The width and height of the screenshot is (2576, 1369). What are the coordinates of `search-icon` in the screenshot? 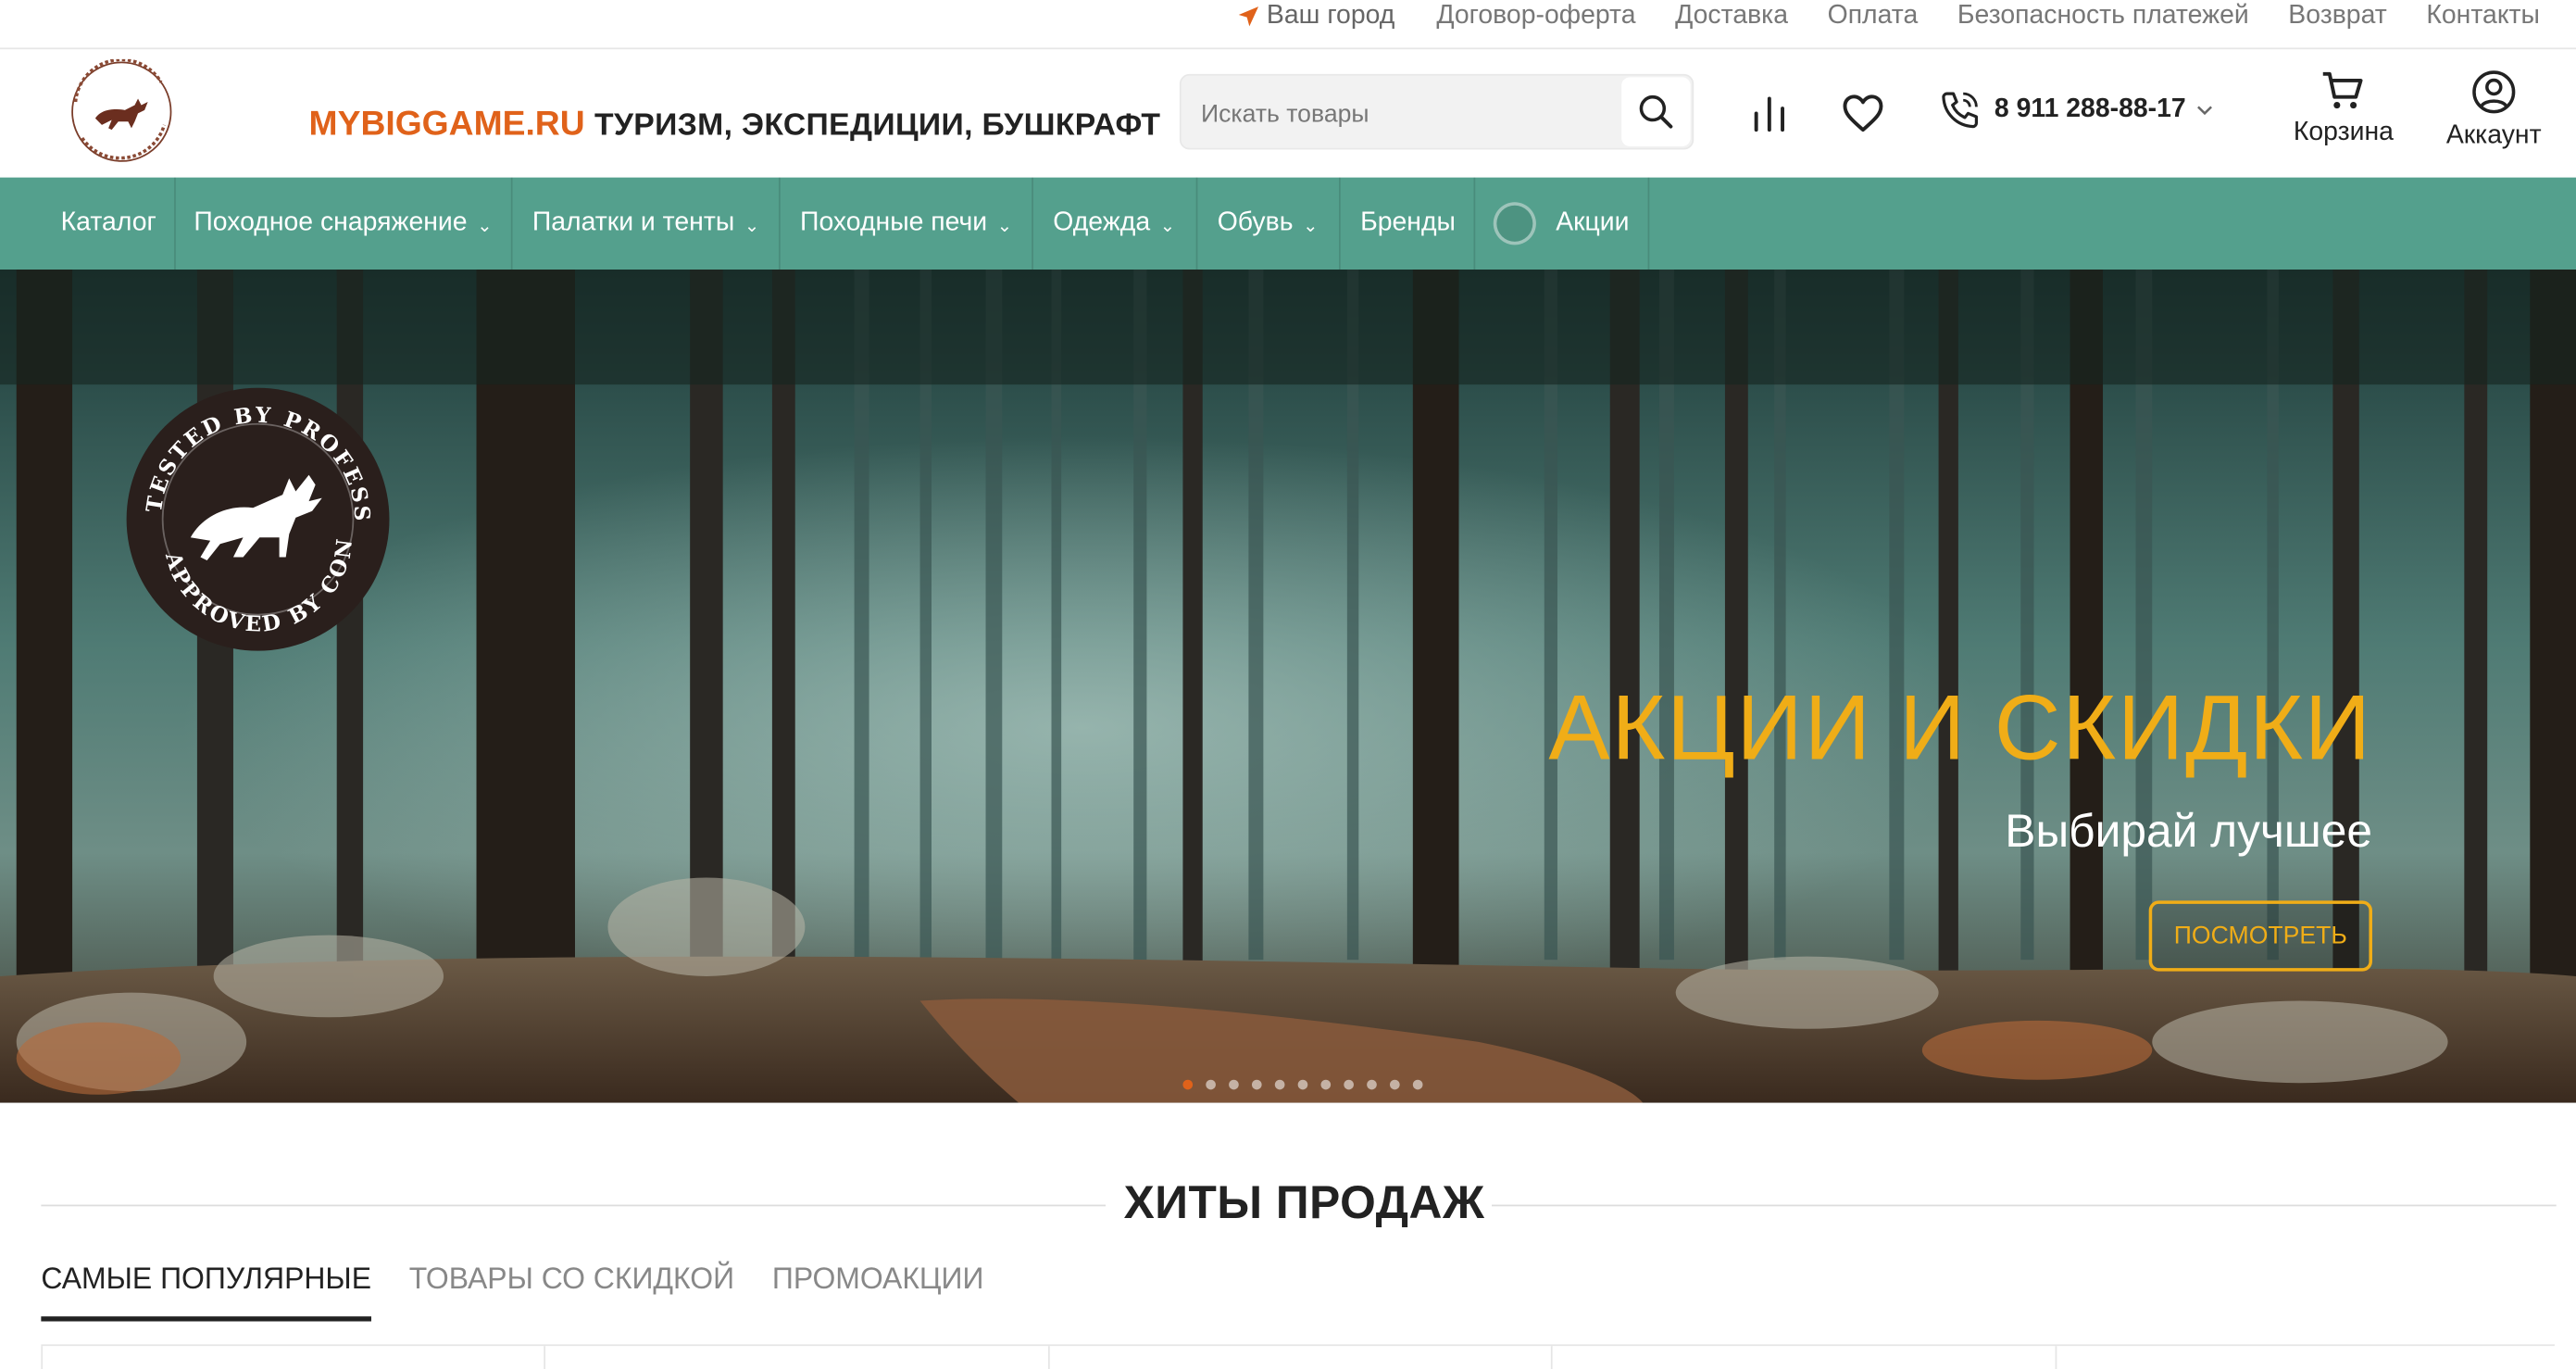 It's located at (1656, 112).